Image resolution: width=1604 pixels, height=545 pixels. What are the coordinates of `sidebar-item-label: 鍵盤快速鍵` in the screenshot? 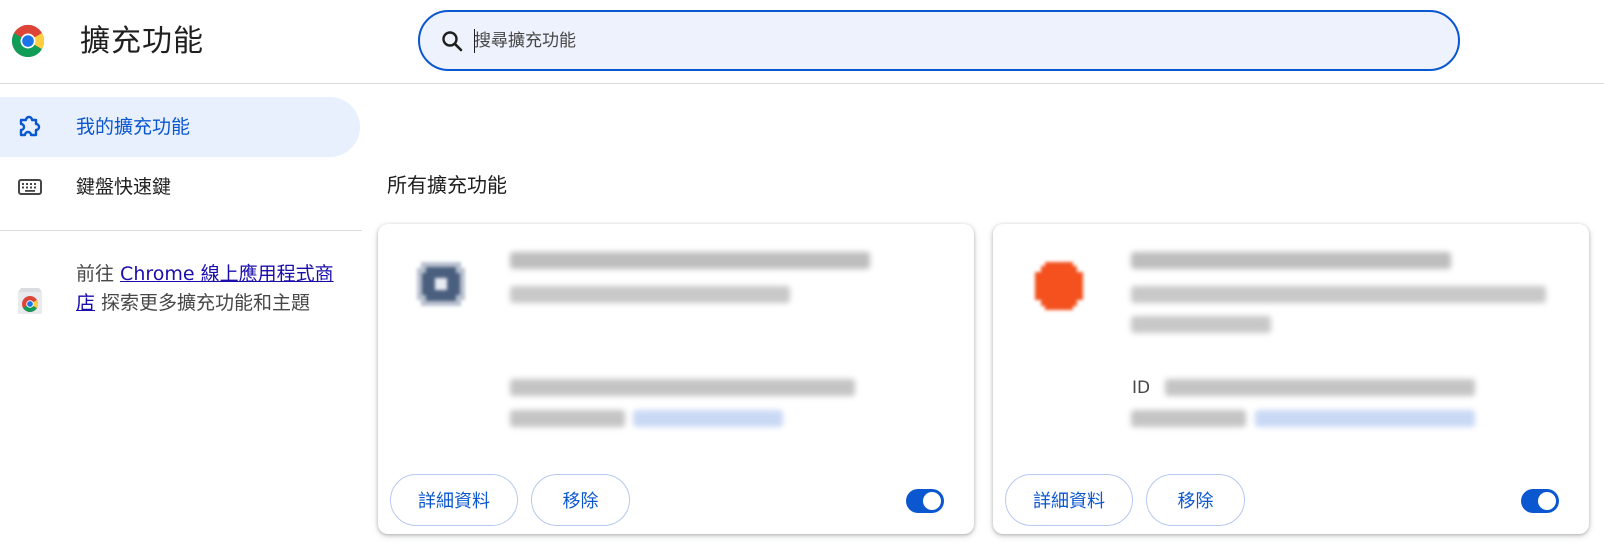 It's located at (124, 187).